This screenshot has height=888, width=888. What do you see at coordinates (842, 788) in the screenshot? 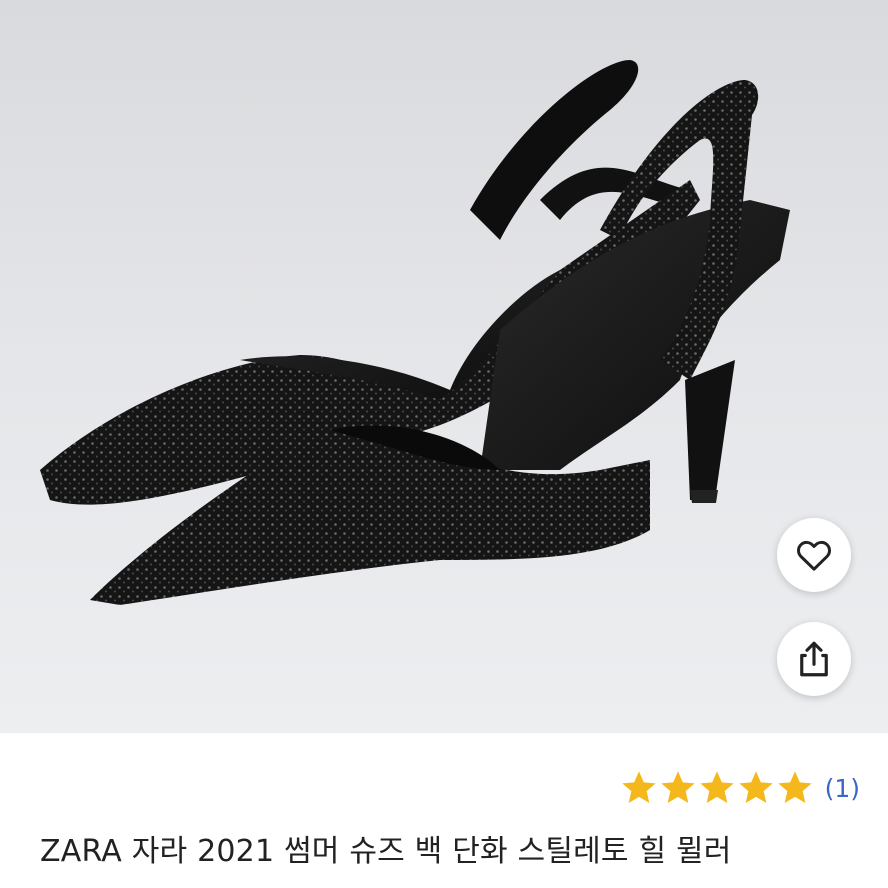
I see `review-count: (1)` at bounding box center [842, 788].